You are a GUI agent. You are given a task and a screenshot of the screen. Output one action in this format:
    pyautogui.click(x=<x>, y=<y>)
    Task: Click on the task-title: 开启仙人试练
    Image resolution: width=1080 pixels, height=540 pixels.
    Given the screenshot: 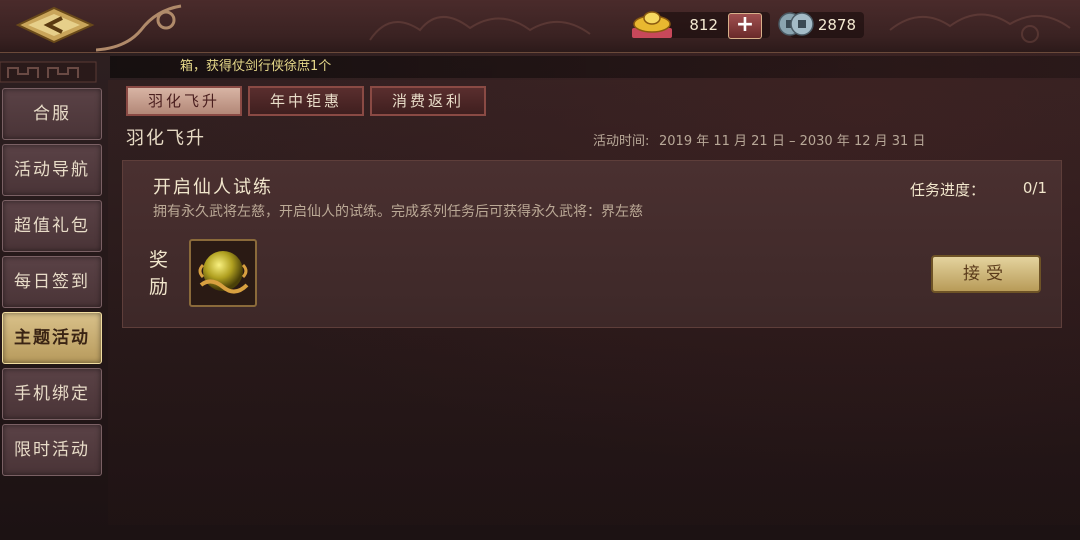 What is the action you would take?
    pyautogui.click(x=213, y=187)
    